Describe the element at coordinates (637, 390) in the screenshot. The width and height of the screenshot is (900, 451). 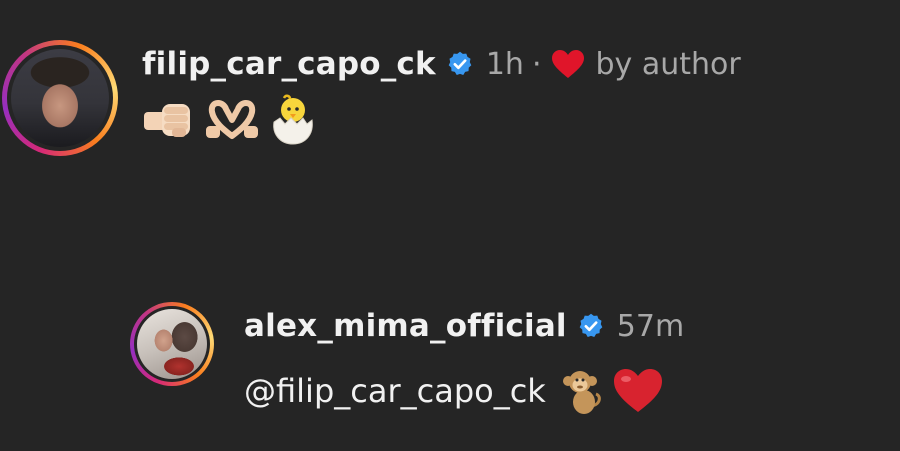
I see `red-heart-emoji` at that location.